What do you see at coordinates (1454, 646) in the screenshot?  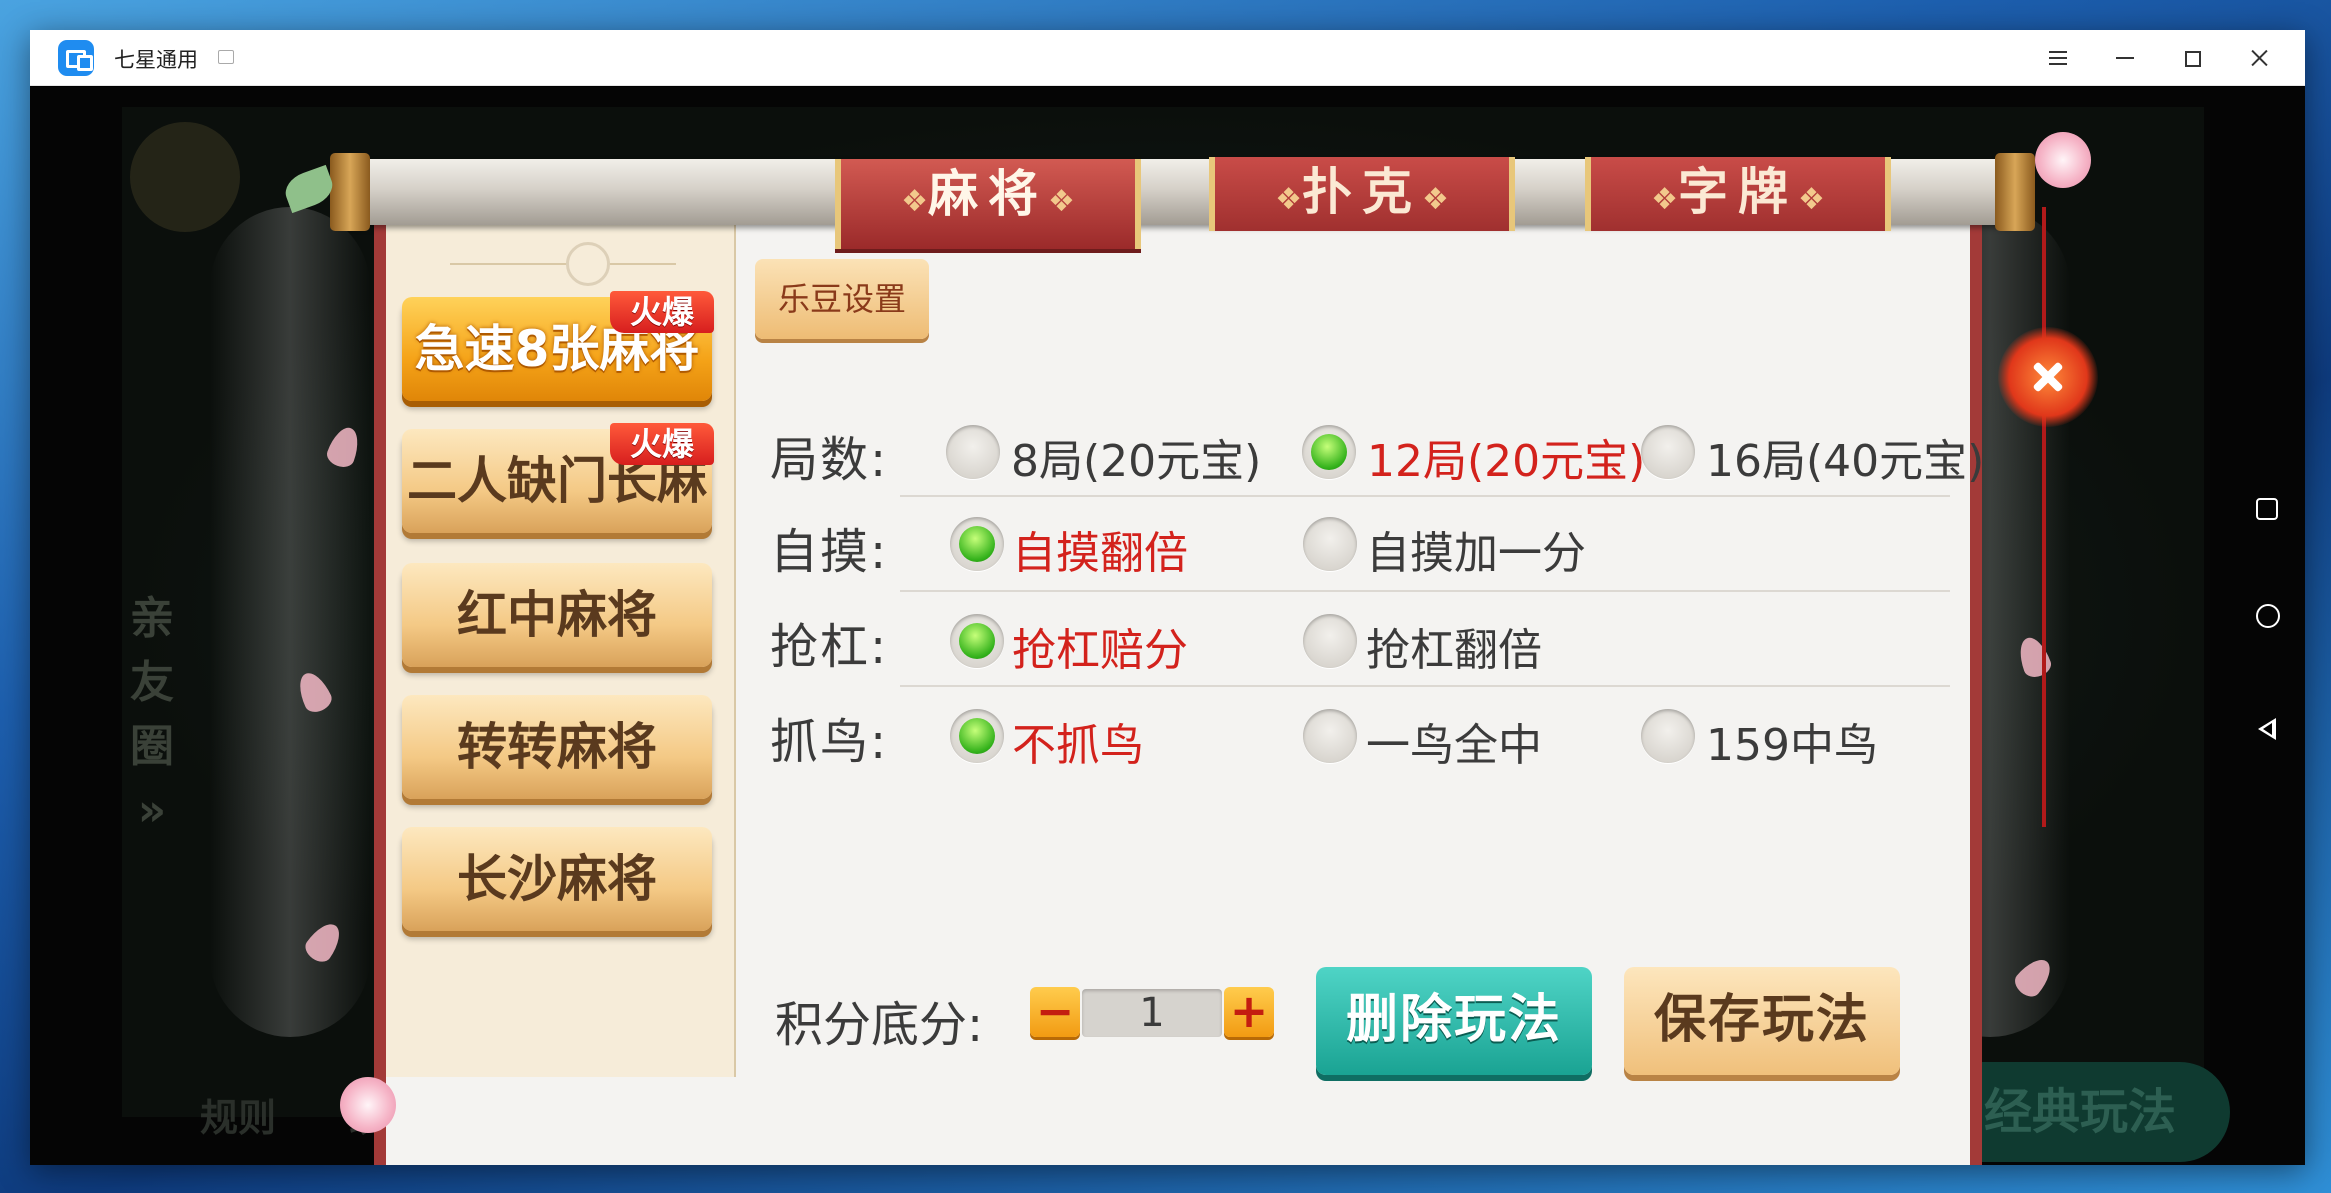 I see `qianggang-option-double: 抢杠翻倍` at bounding box center [1454, 646].